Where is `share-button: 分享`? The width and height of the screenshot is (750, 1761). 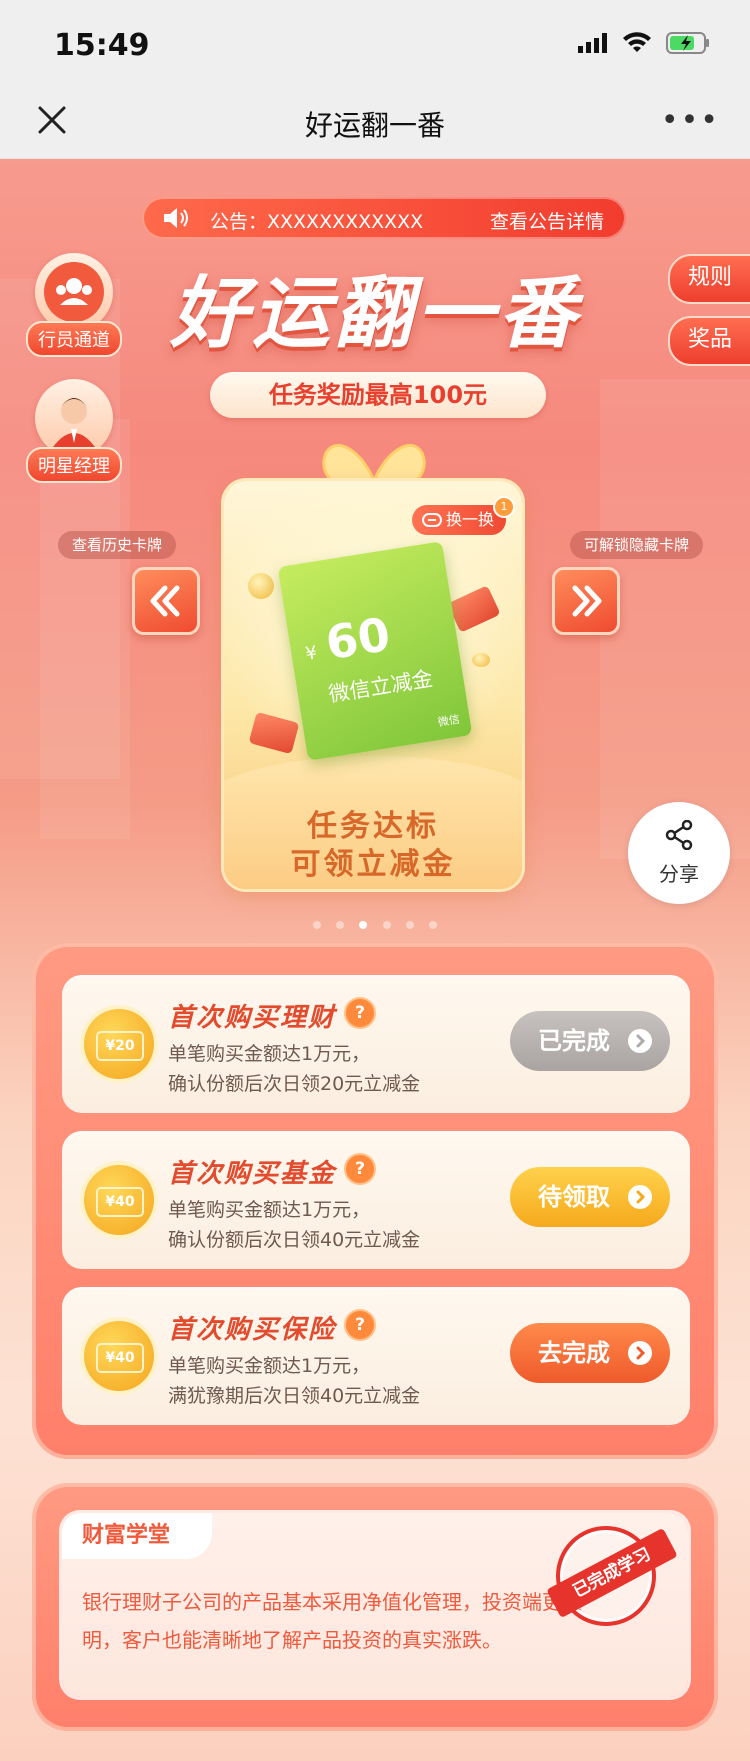
share-button: 分享 is located at coordinates (679, 853).